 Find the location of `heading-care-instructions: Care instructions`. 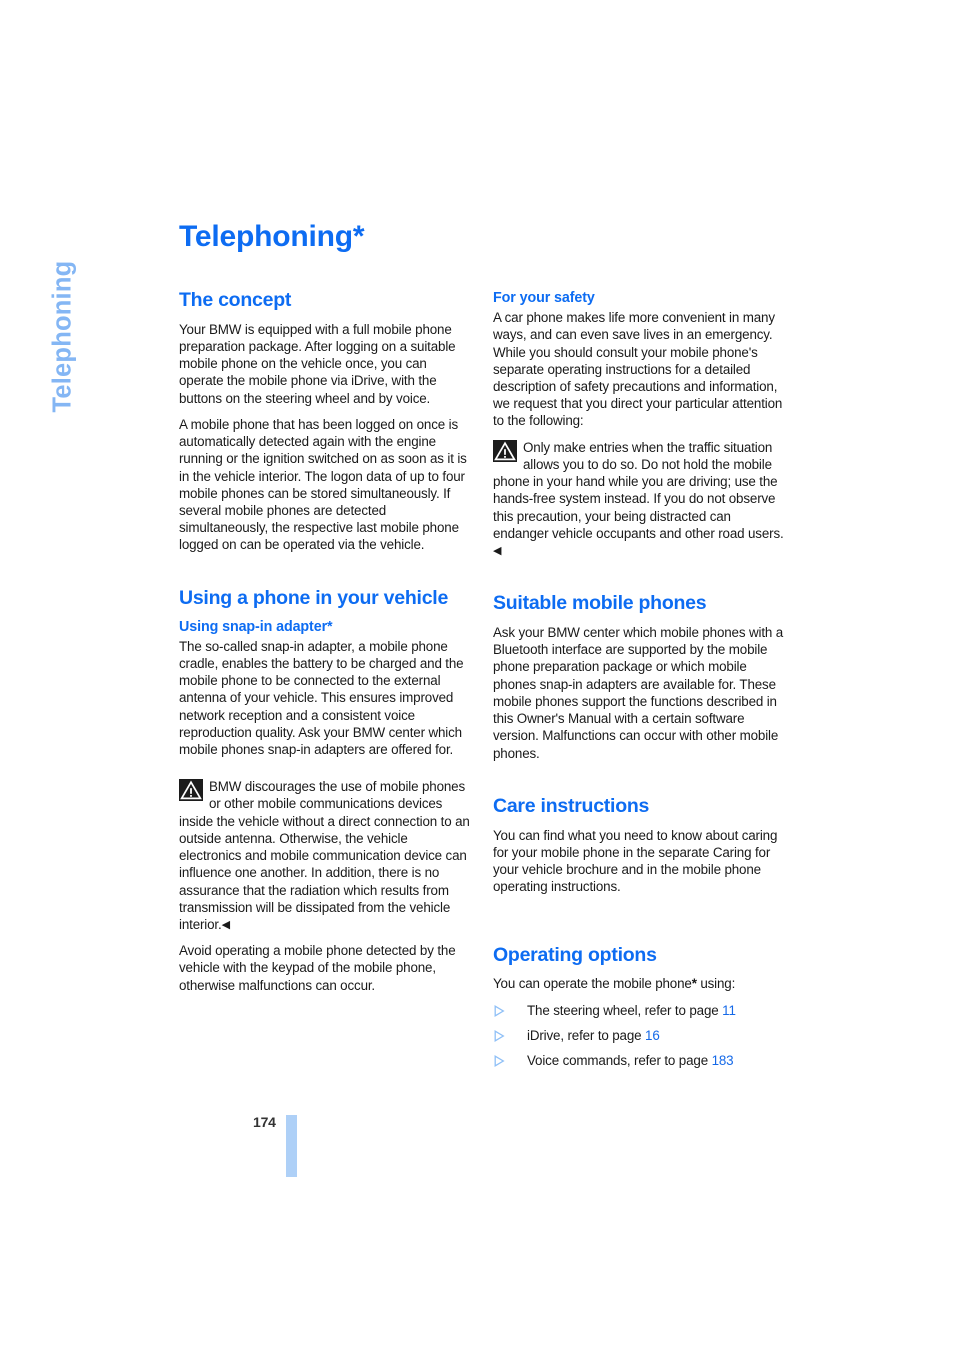

heading-care-instructions: Care instructions is located at coordinates (571, 805).